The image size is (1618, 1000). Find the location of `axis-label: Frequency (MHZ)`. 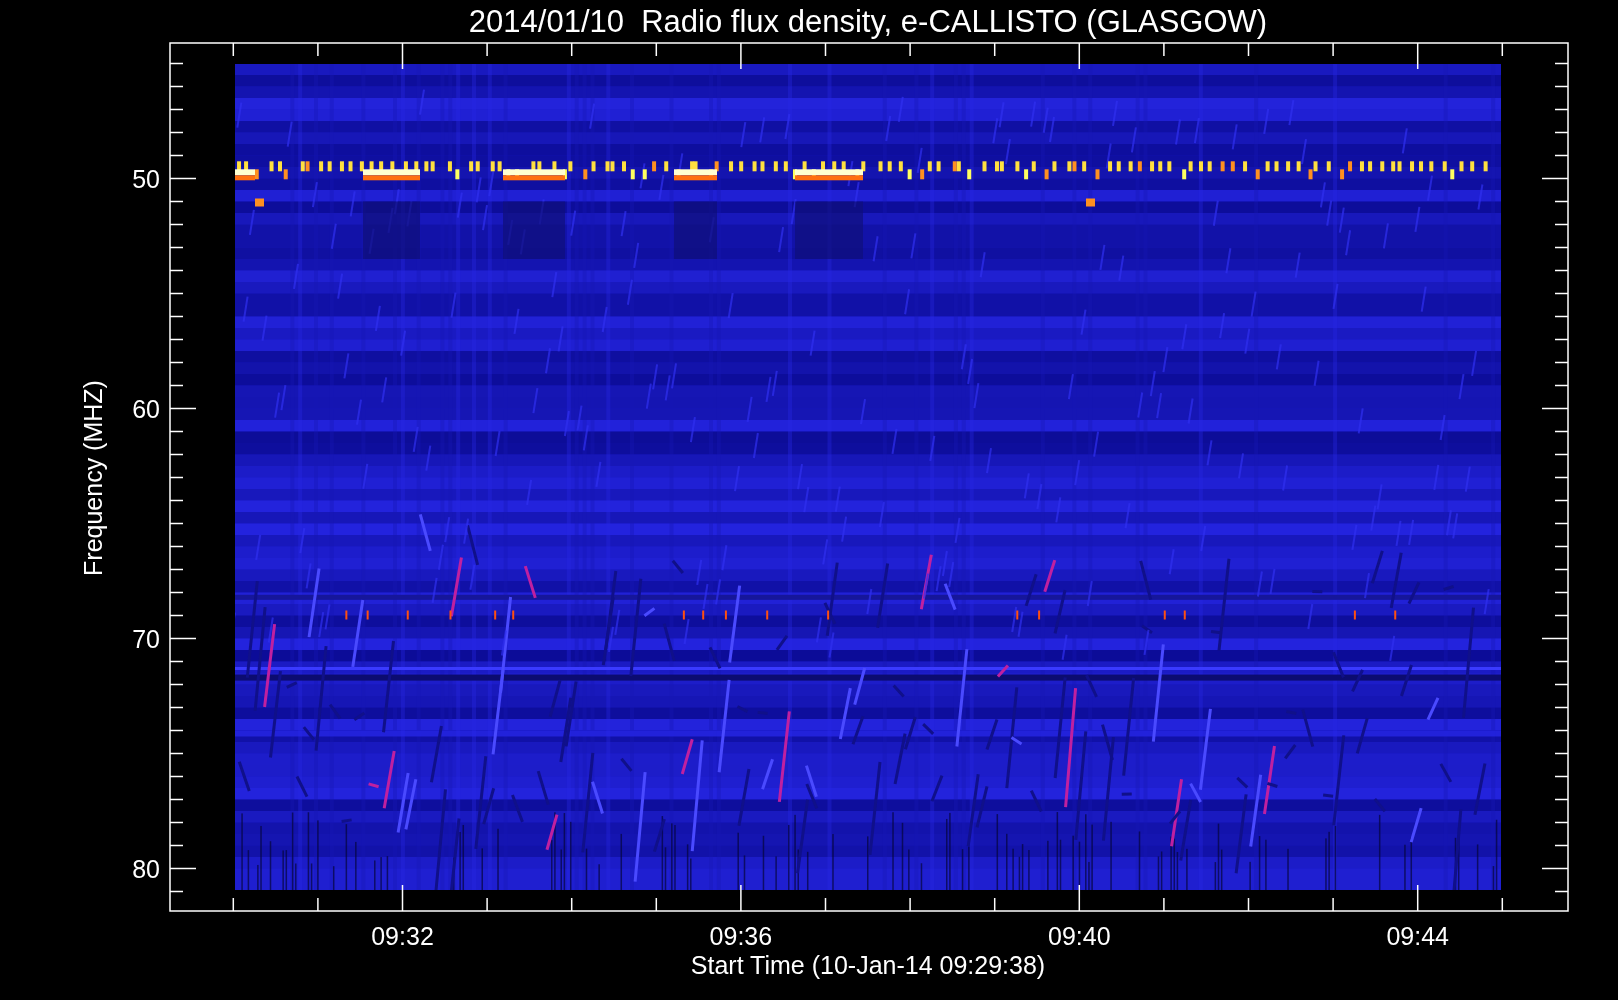

axis-label: Frequency (MHZ) is located at coordinates (93, 478).